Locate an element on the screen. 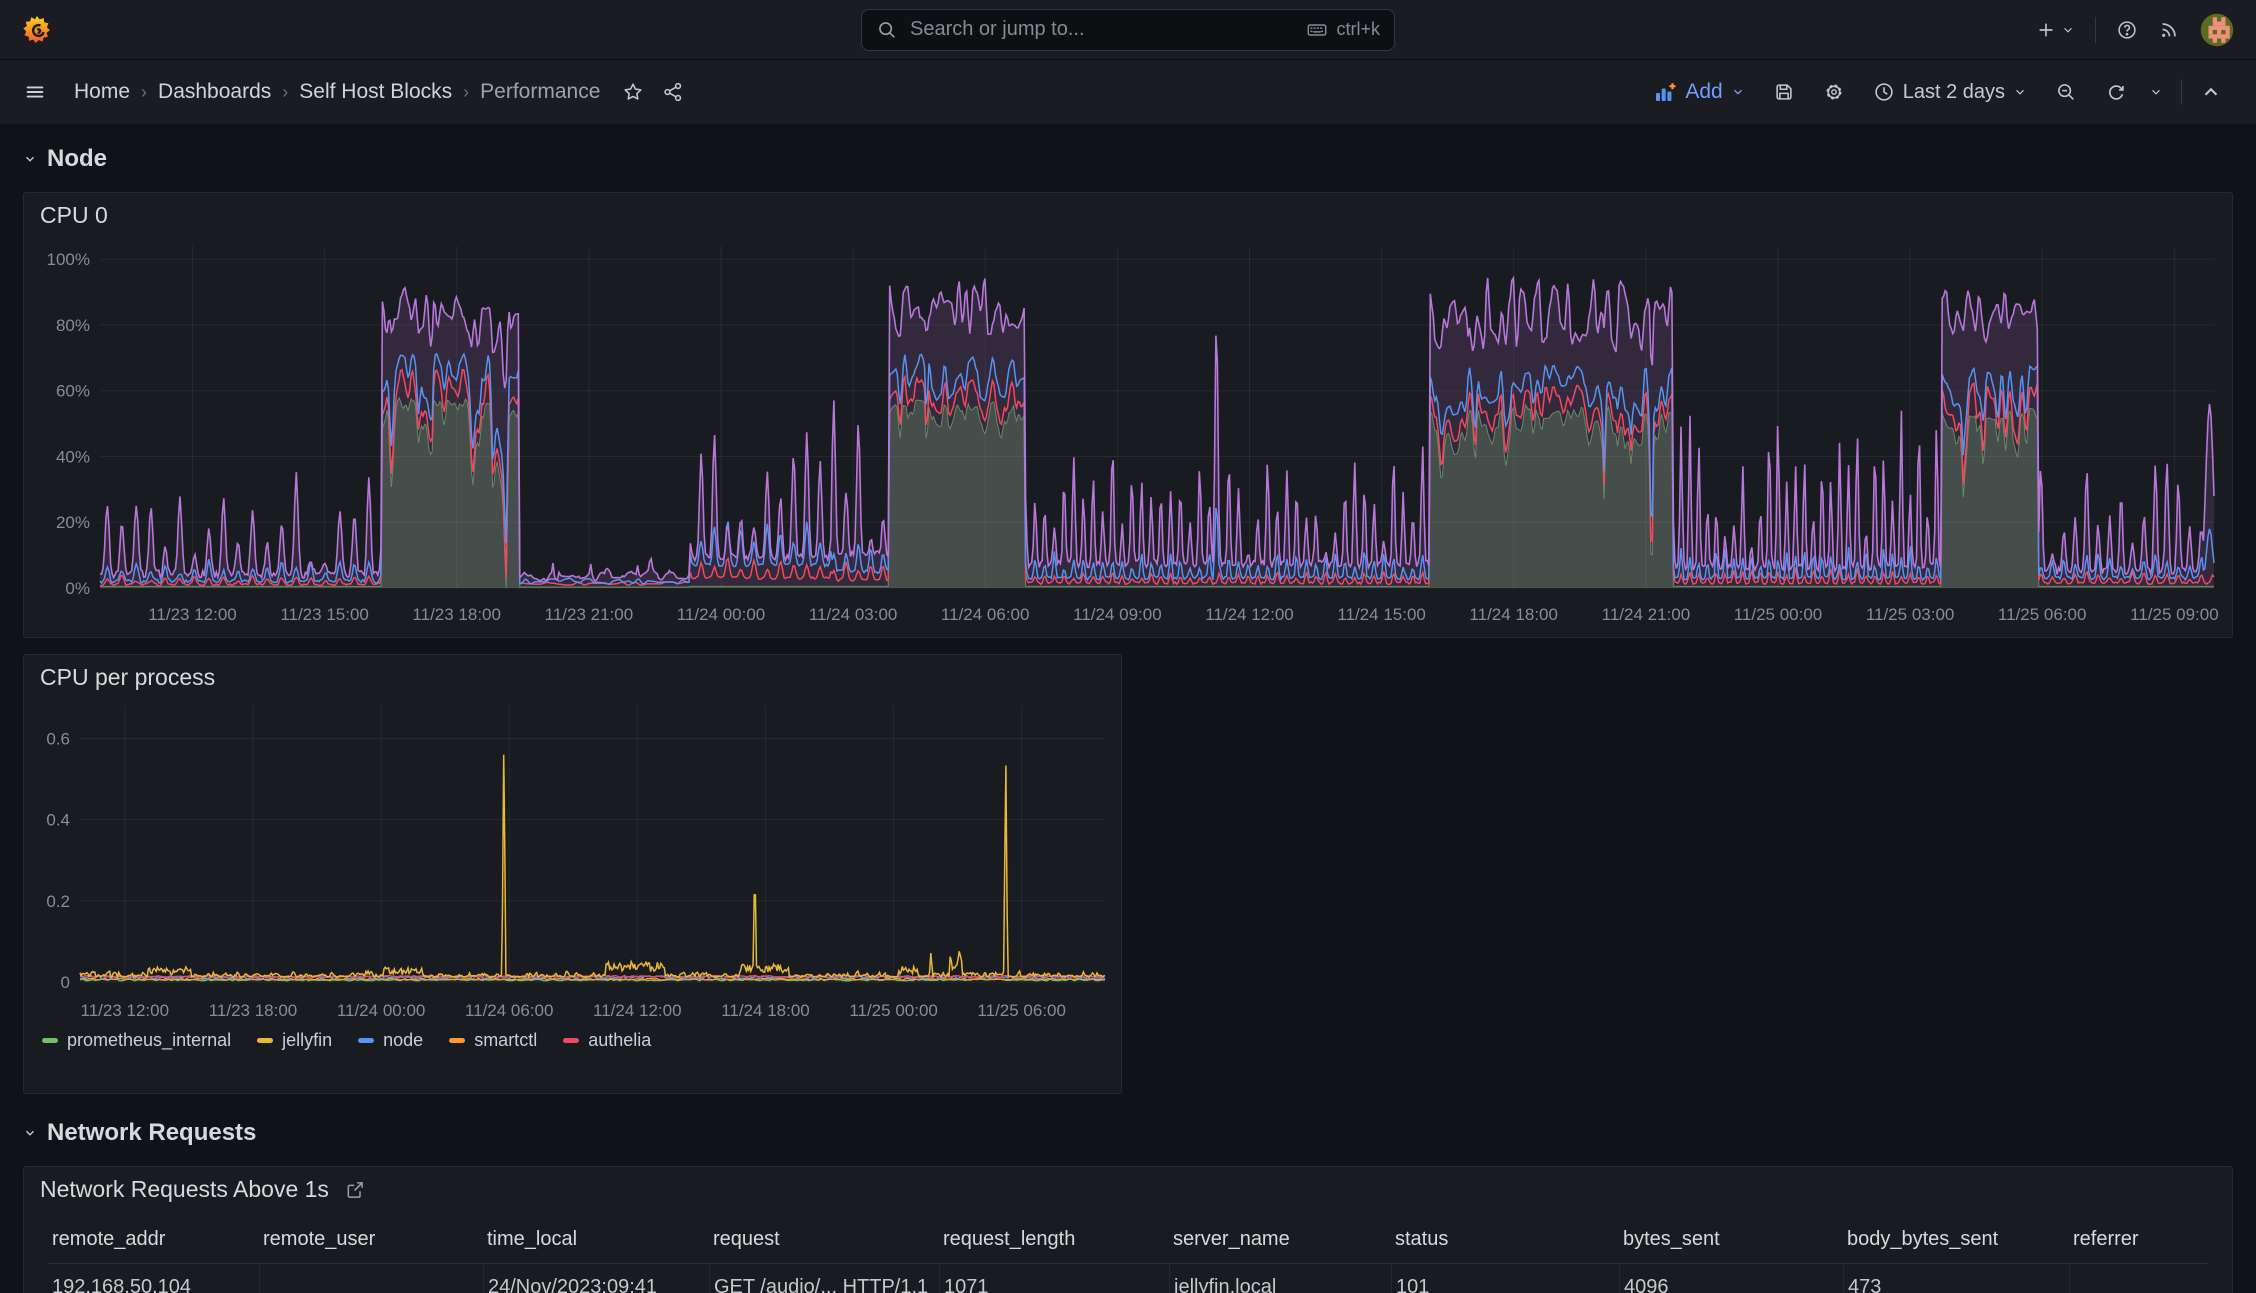  table-header-cell: request_length is located at coordinates (1054, 1239).